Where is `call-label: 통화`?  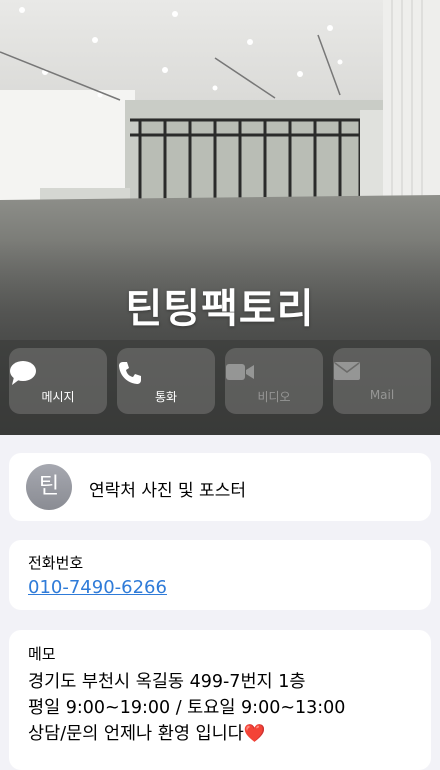
call-label: 통화 is located at coordinates (166, 397).